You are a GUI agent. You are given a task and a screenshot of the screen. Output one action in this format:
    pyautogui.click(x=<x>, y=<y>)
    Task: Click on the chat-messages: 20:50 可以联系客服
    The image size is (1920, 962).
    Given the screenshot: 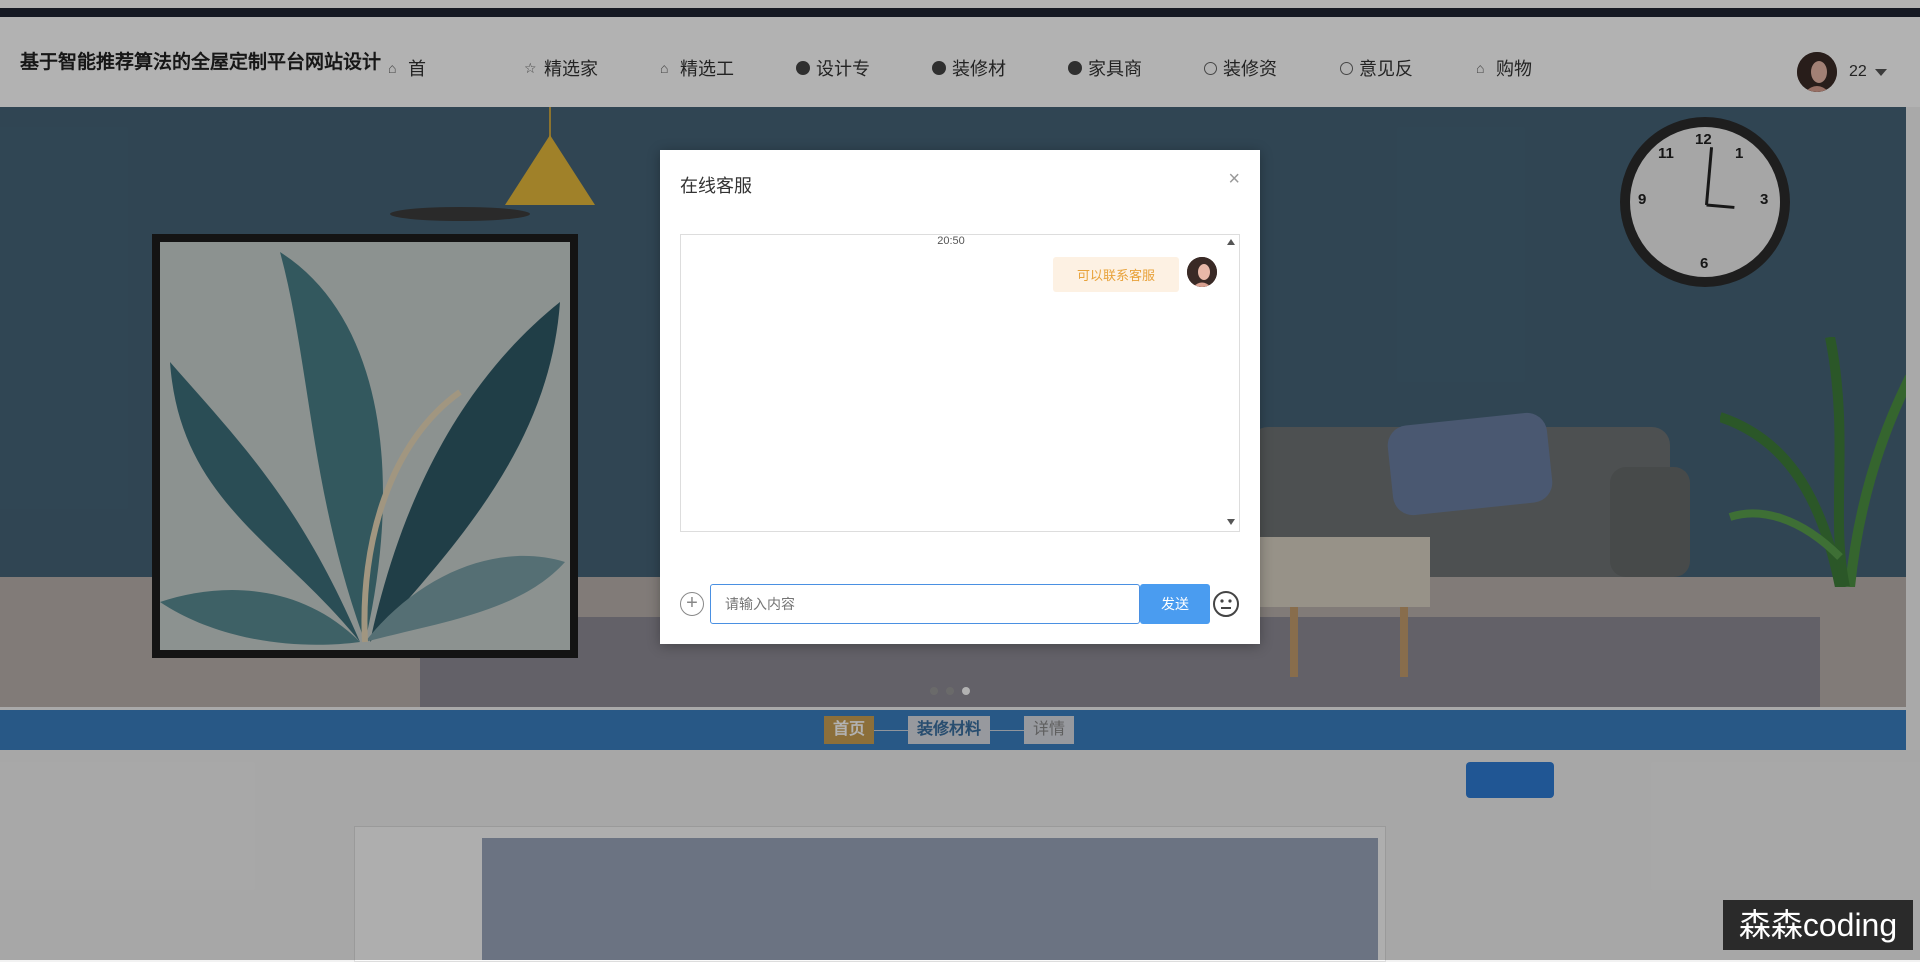 What is the action you would take?
    pyautogui.click(x=960, y=383)
    